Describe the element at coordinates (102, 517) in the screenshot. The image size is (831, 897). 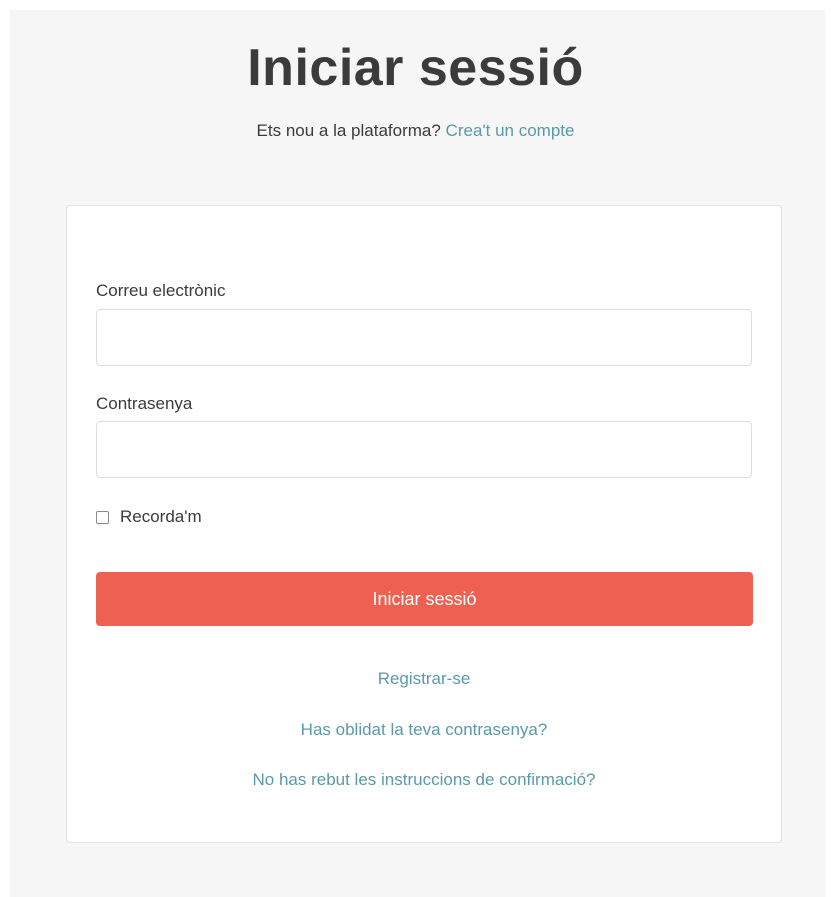
I see `remember-me-checkbox` at that location.